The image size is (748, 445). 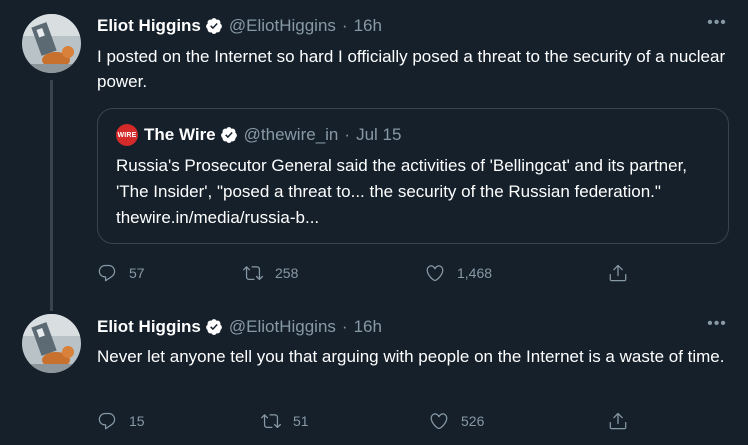 What do you see at coordinates (127, 135) in the screenshot?
I see `wire-logo-icon: WIRE` at bounding box center [127, 135].